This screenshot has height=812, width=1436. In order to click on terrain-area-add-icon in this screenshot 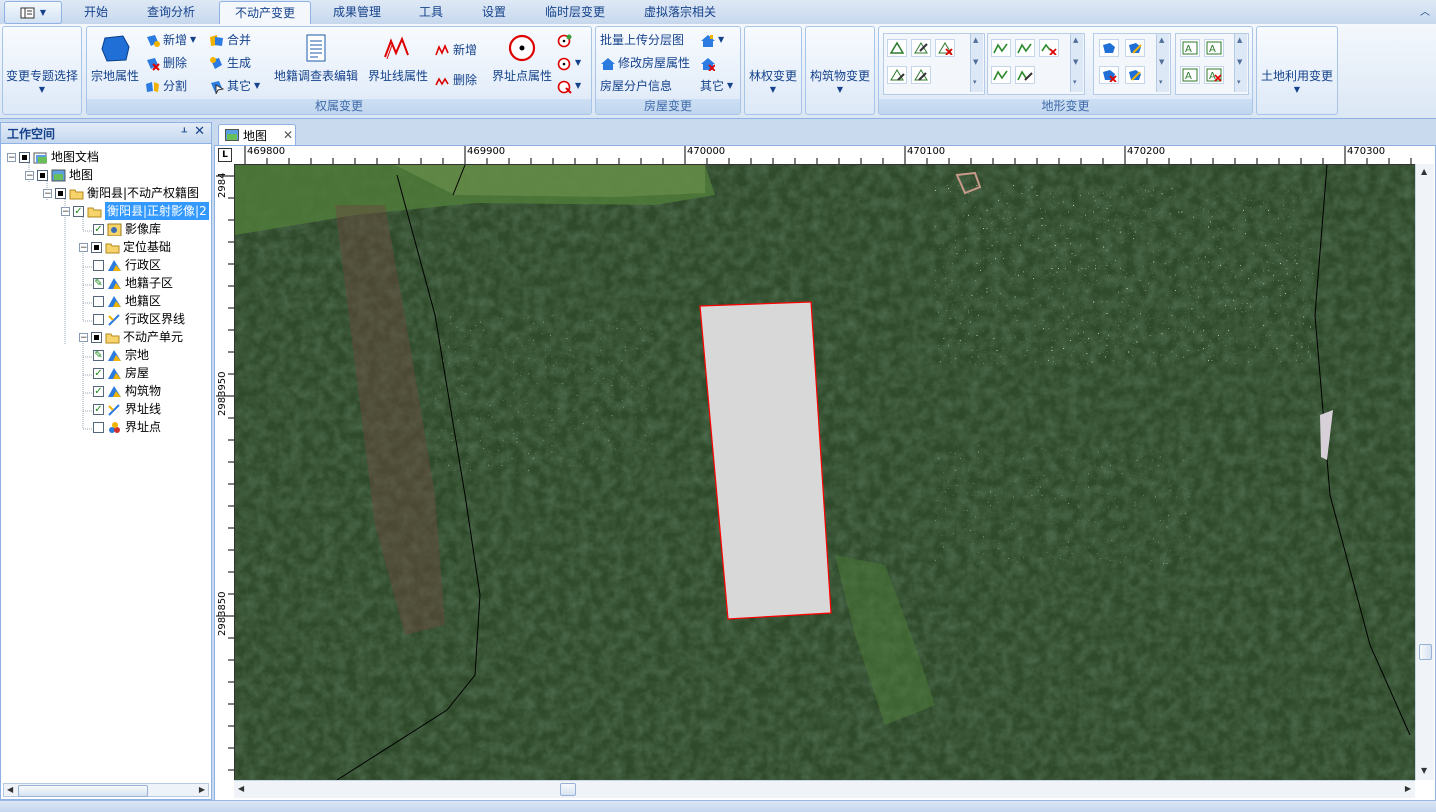, I will do `click(1109, 48)`.